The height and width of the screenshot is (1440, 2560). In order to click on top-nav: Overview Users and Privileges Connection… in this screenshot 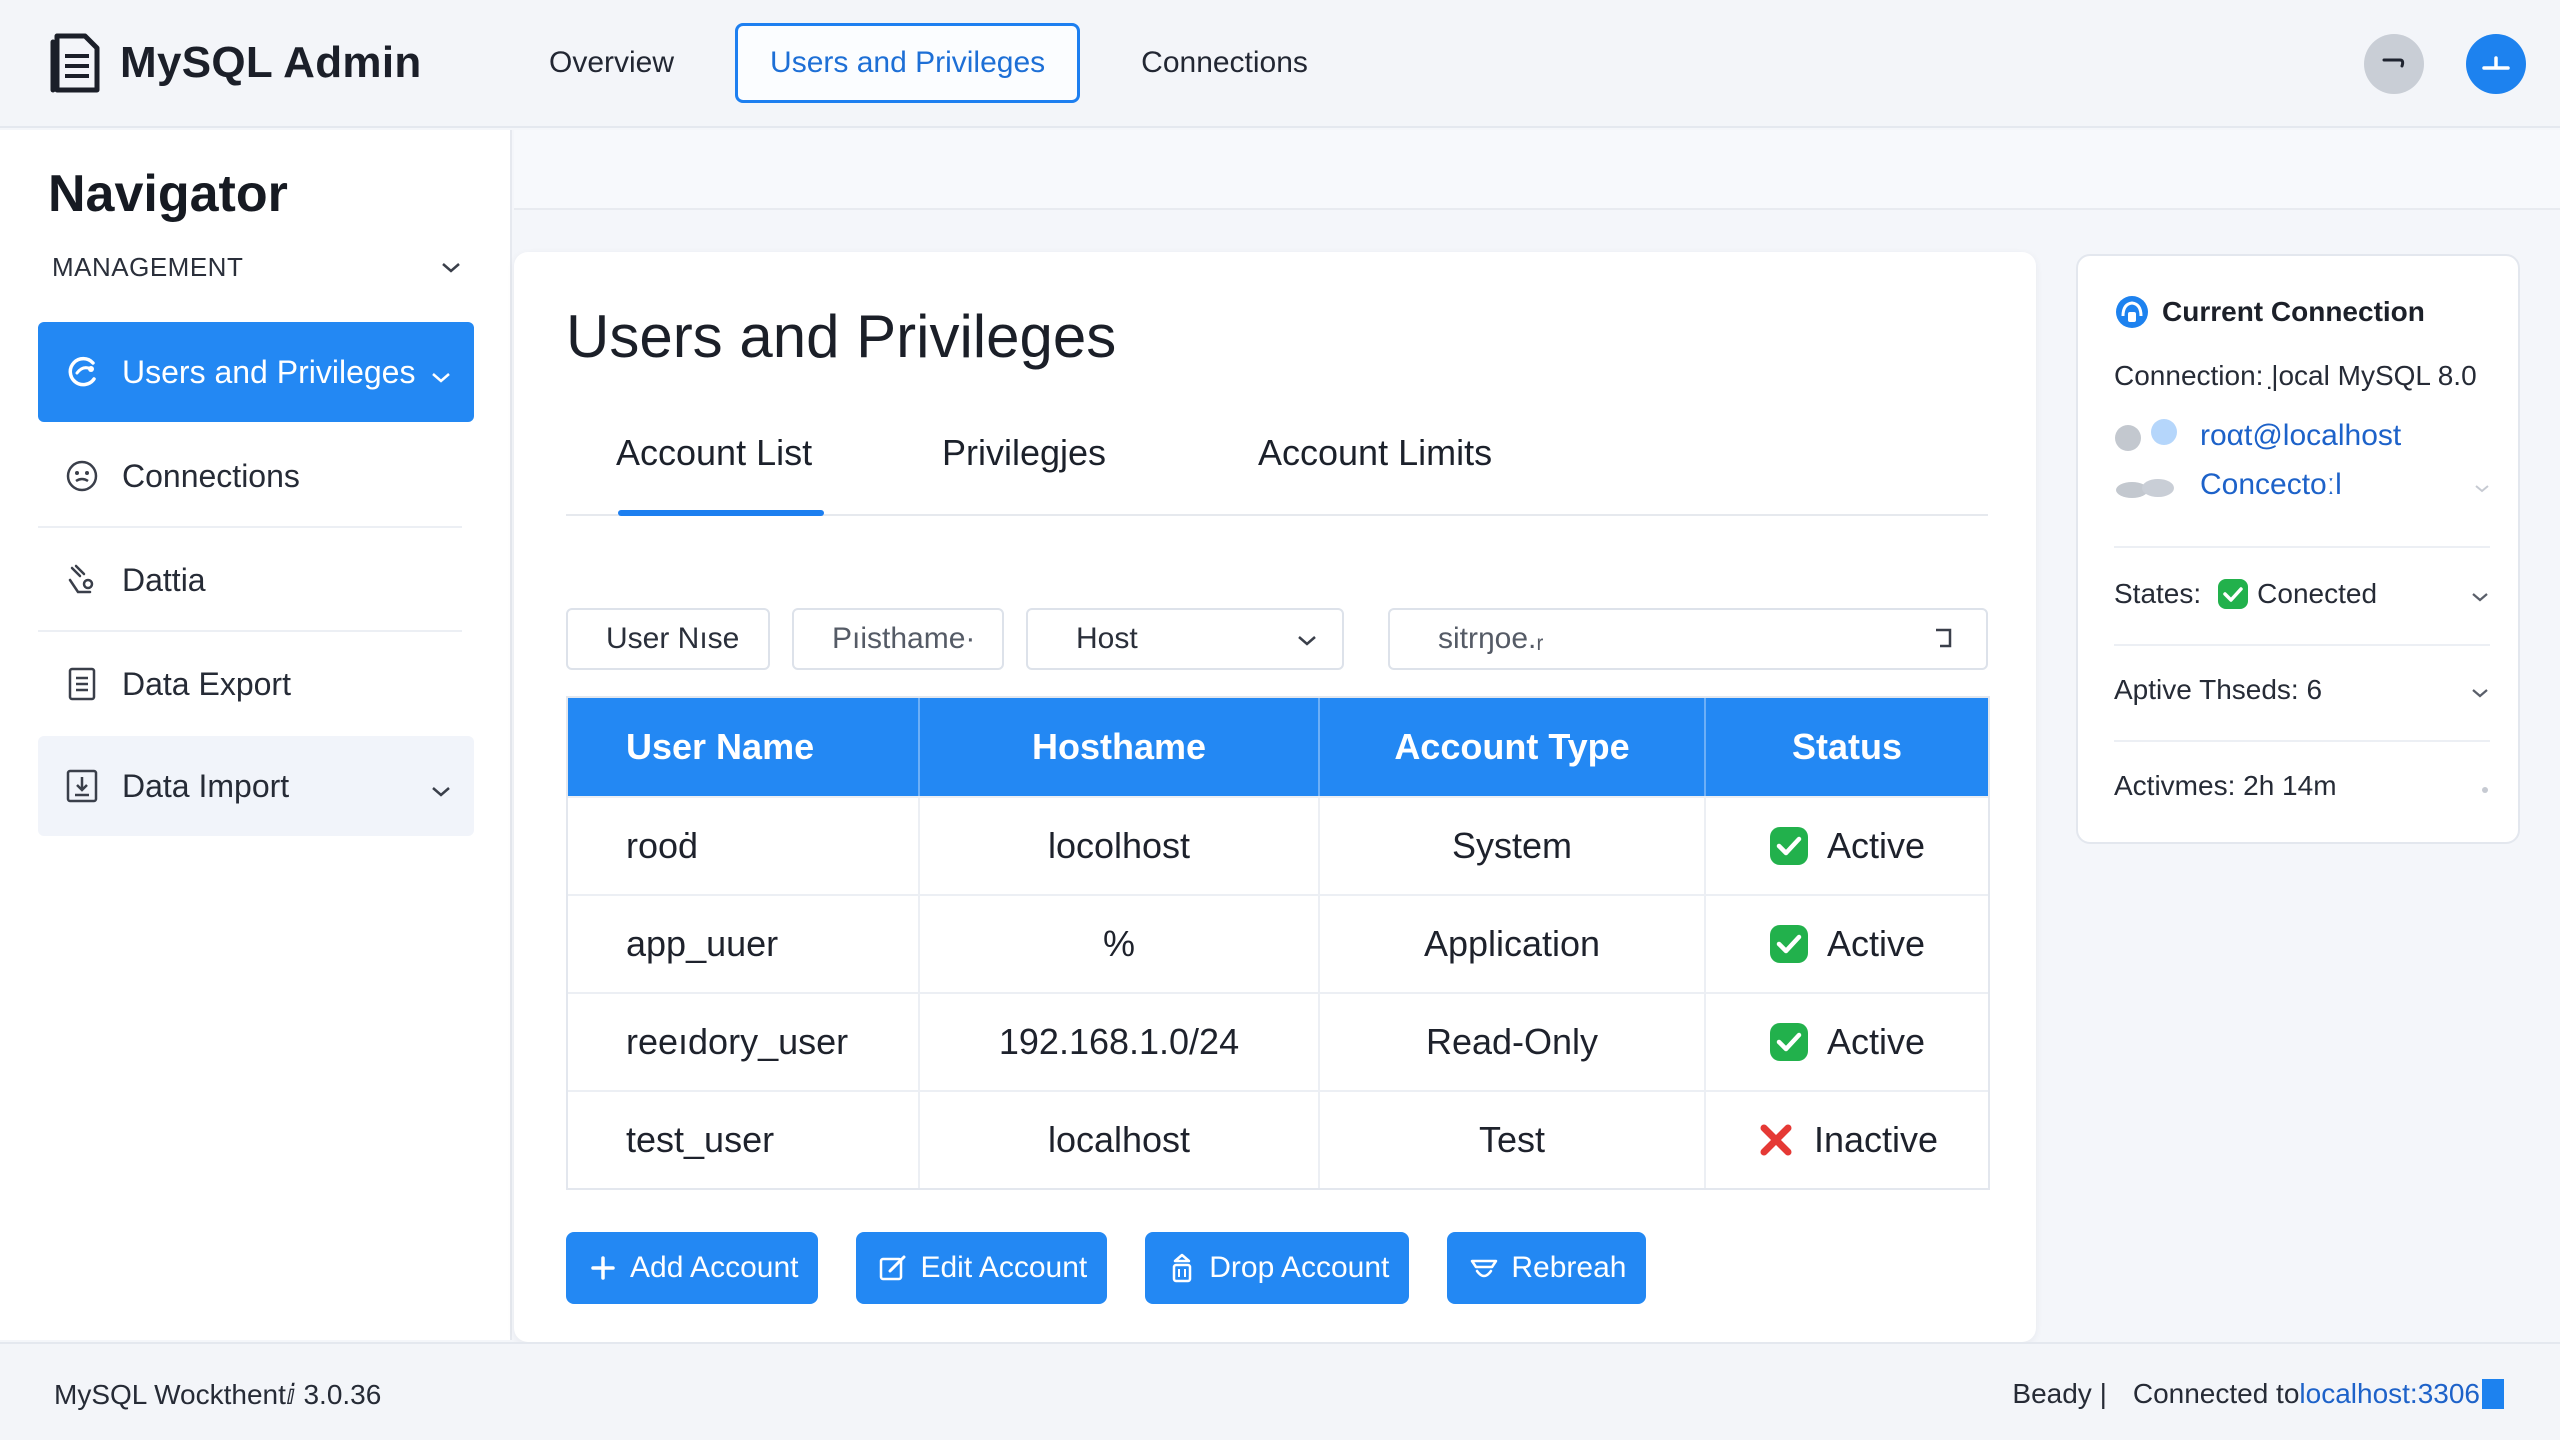, I will do `click(941, 63)`.